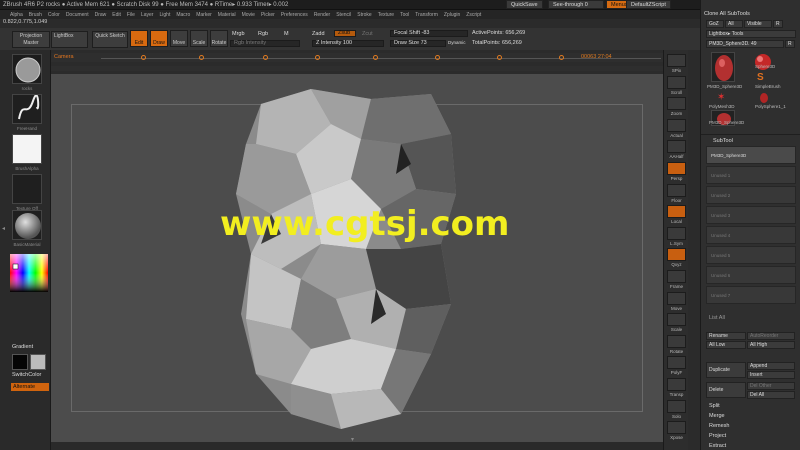 The image size is (800, 450). I want to click on switch-color-button: SwitchColor, so click(26, 375).